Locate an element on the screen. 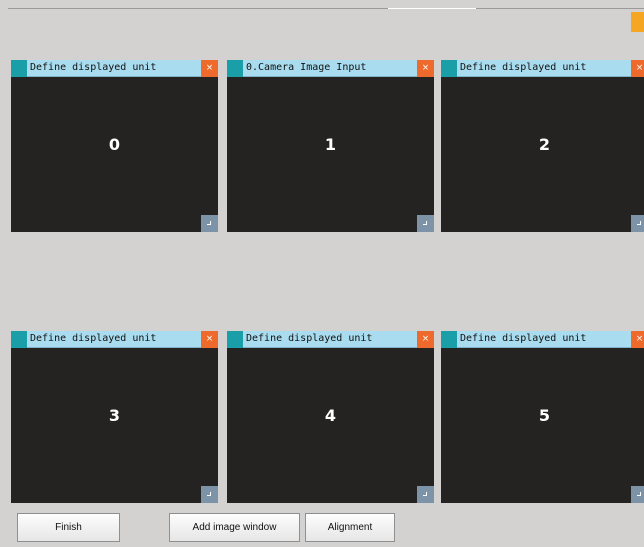 This screenshot has height=547, width=644. image-viewport: 3 is located at coordinates (114, 425).